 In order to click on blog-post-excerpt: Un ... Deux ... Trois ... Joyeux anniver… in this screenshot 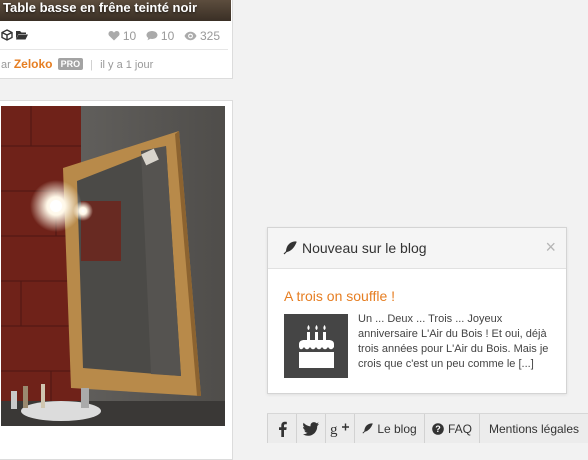, I will do `click(456, 342)`.